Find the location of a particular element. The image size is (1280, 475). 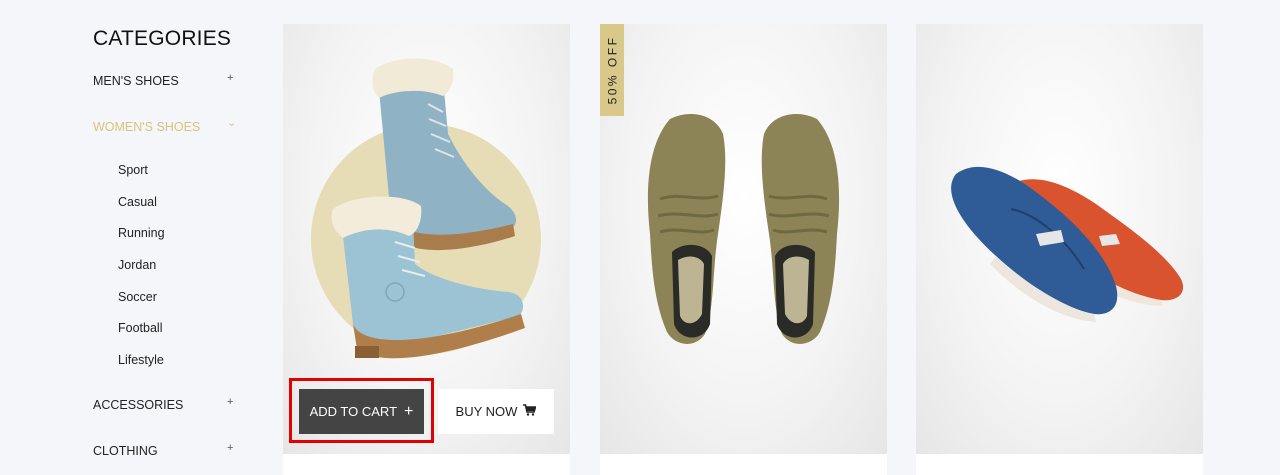

category-mens-shoes: MEN'S SHOES + is located at coordinates (168, 80).